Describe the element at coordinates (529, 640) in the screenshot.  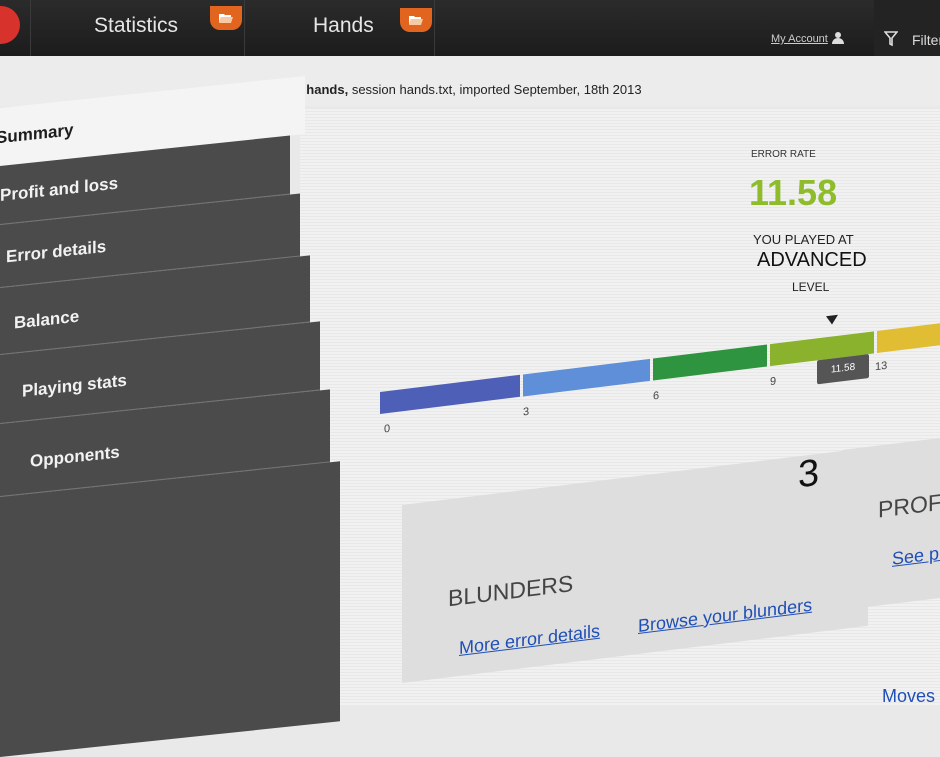
I see `more-error-details-link: More error details` at that location.